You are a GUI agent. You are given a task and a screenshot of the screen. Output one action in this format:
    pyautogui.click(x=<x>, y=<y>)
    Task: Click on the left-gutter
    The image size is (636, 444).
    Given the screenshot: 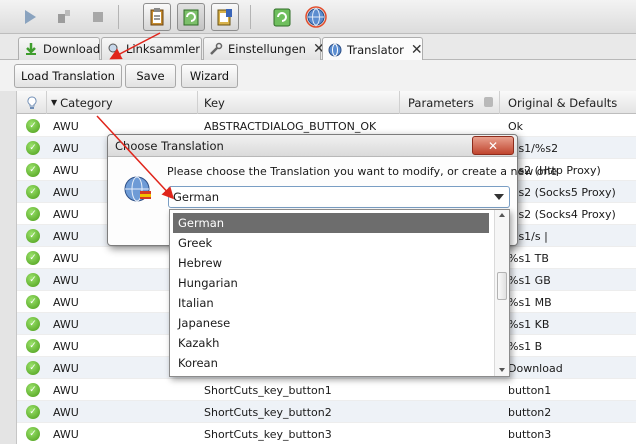 What is the action you would take?
    pyautogui.click(x=8, y=267)
    